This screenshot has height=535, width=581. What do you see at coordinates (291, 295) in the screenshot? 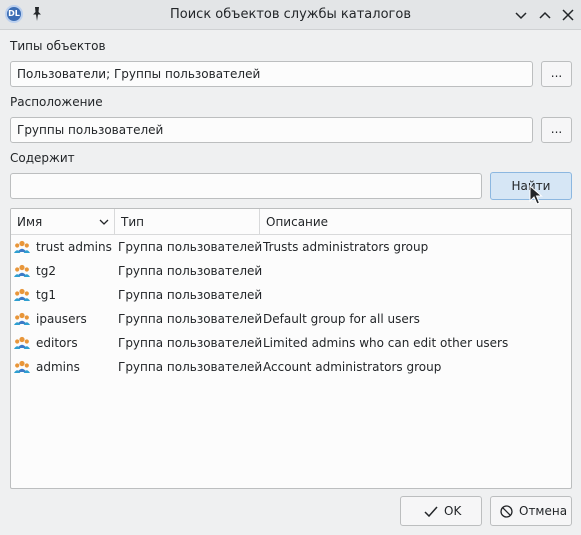
I see `table-row: tg1 Группа пользователей` at bounding box center [291, 295].